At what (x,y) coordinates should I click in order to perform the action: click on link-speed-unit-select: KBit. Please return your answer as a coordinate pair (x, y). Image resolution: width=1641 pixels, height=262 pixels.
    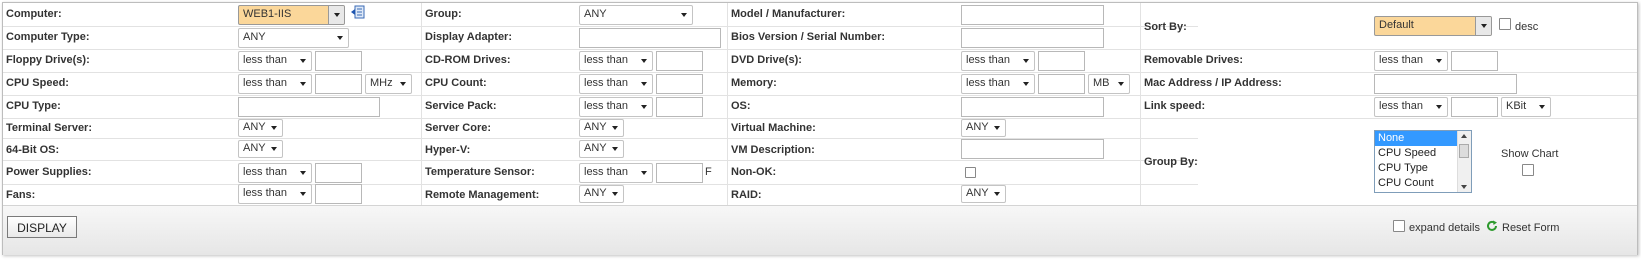
    Looking at the image, I should click on (1526, 107).